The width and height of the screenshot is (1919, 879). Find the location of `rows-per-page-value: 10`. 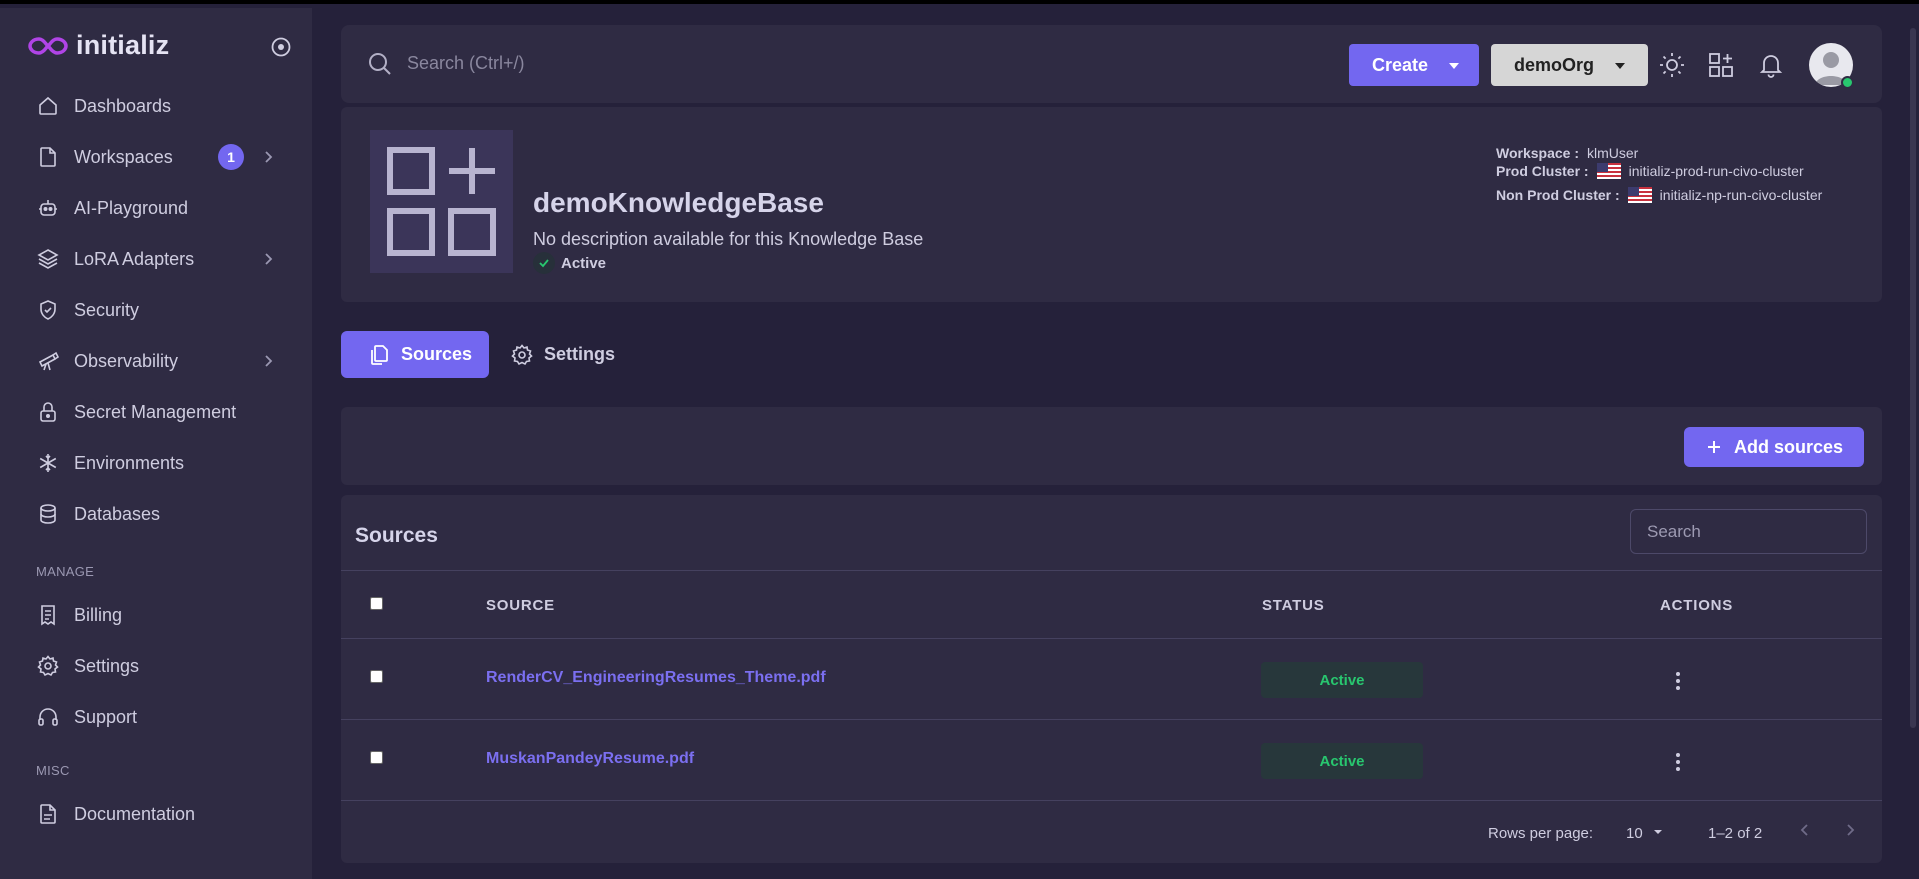

rows-per-page-value: 10 is located at coordinates (1634, 833).